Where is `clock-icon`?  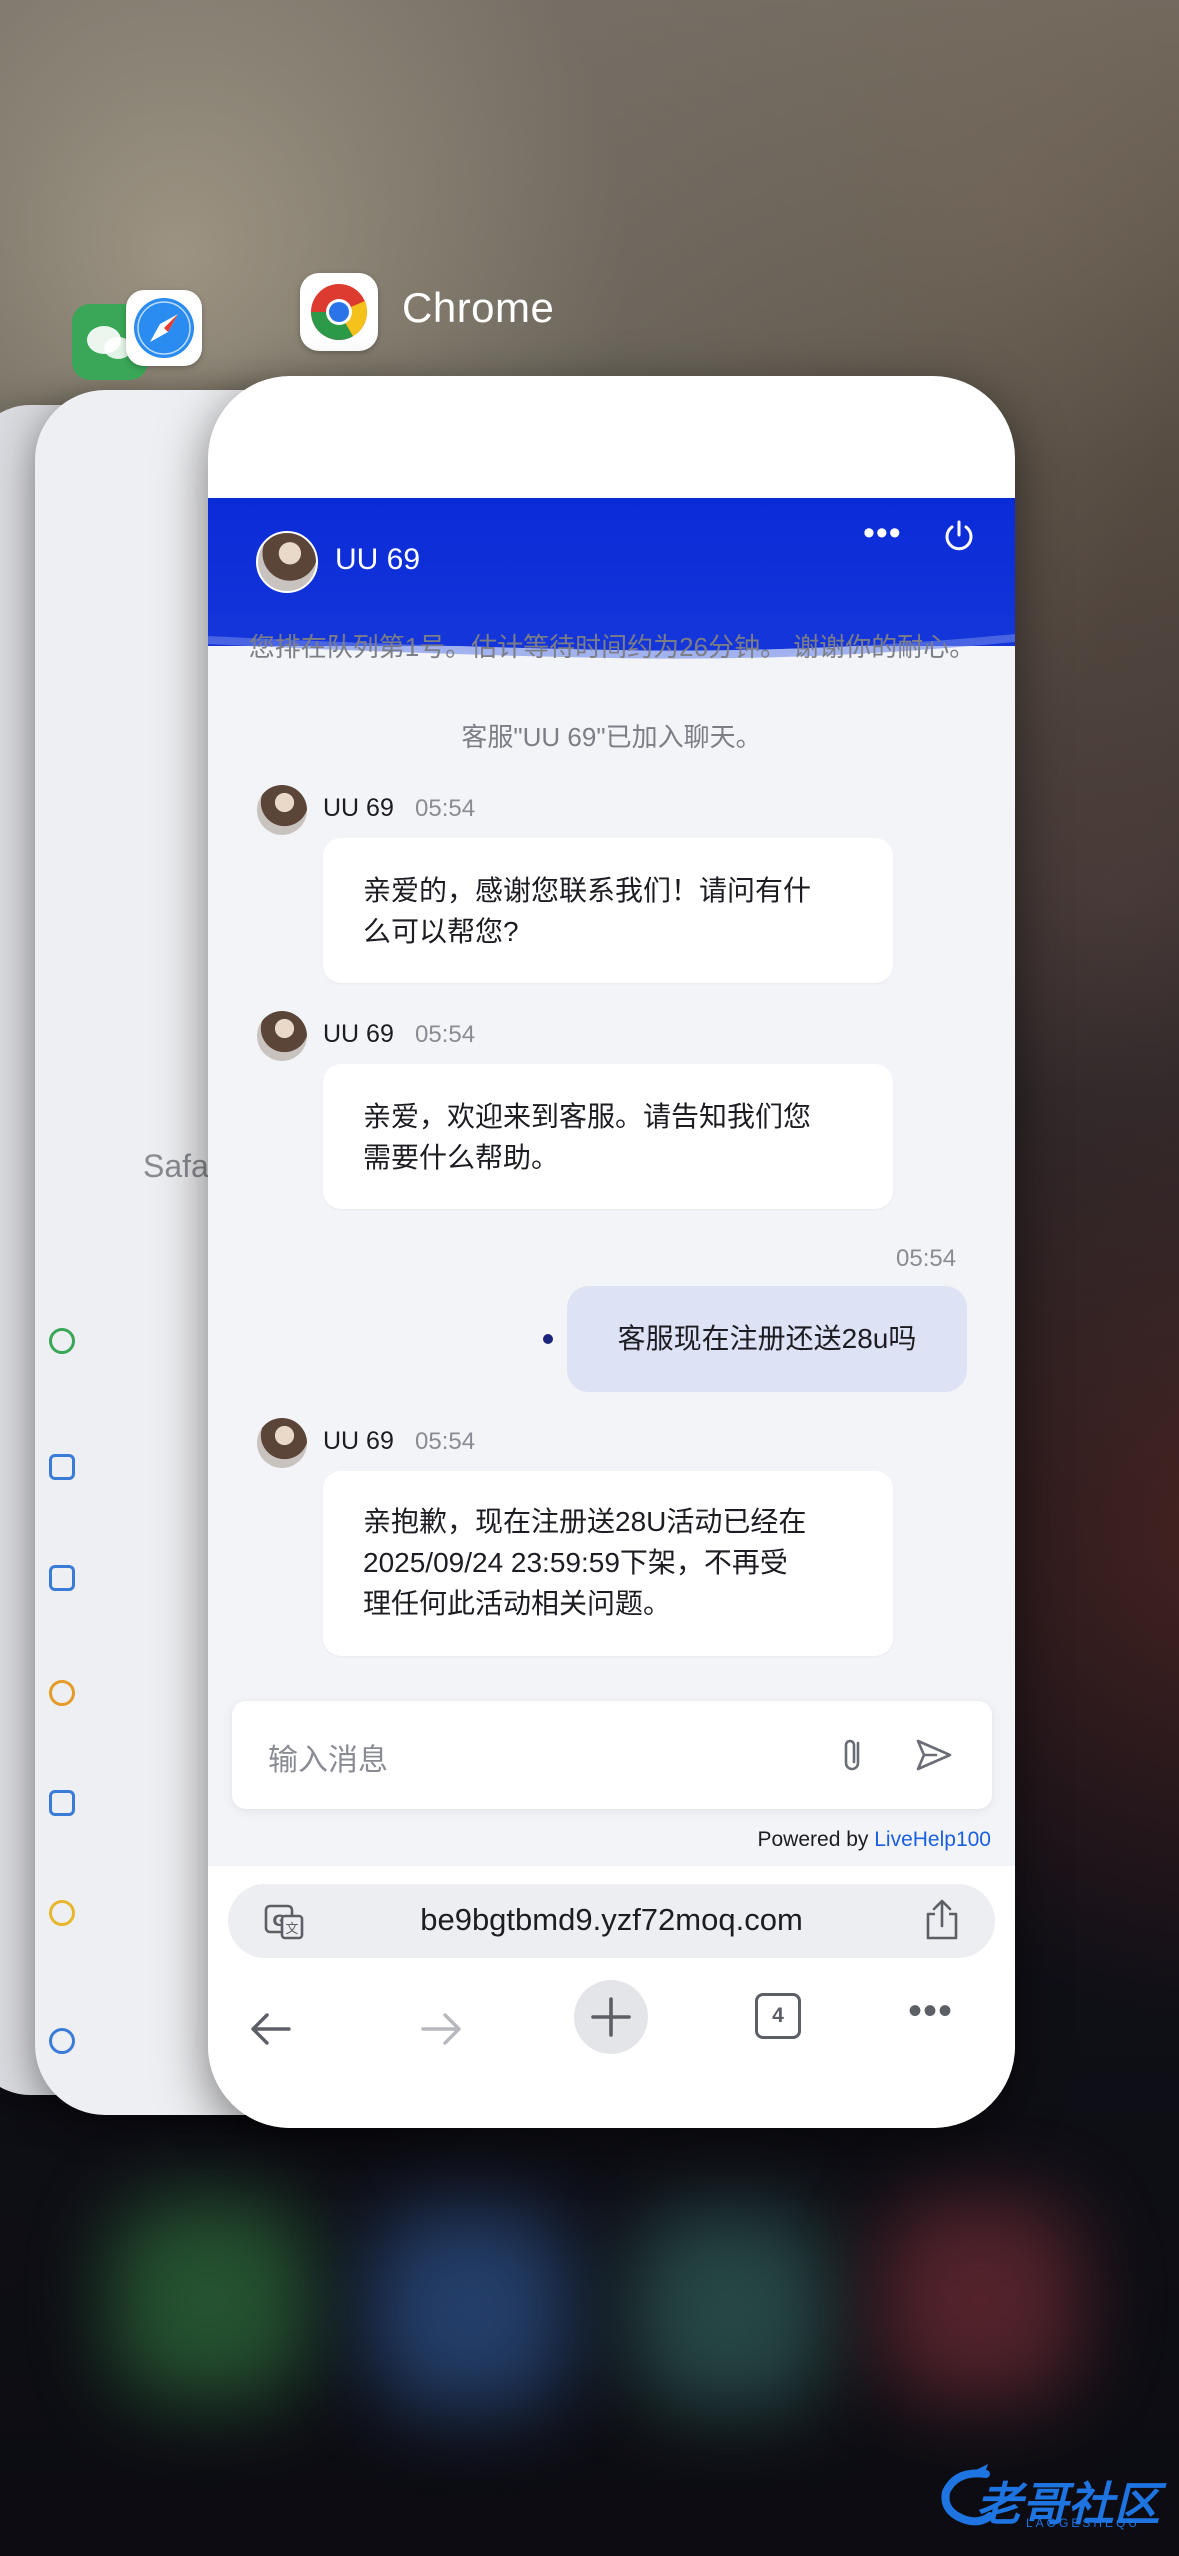
clock-icon is located at coordinates (62, 1693).